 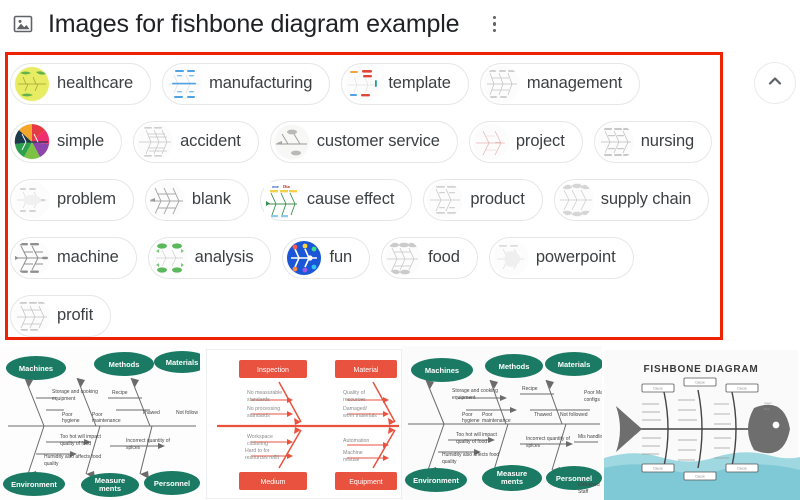 What do you see at coordinates (444, 257) in the screenshot?
I see `chip-label: food` at bounding box center [444, 257].